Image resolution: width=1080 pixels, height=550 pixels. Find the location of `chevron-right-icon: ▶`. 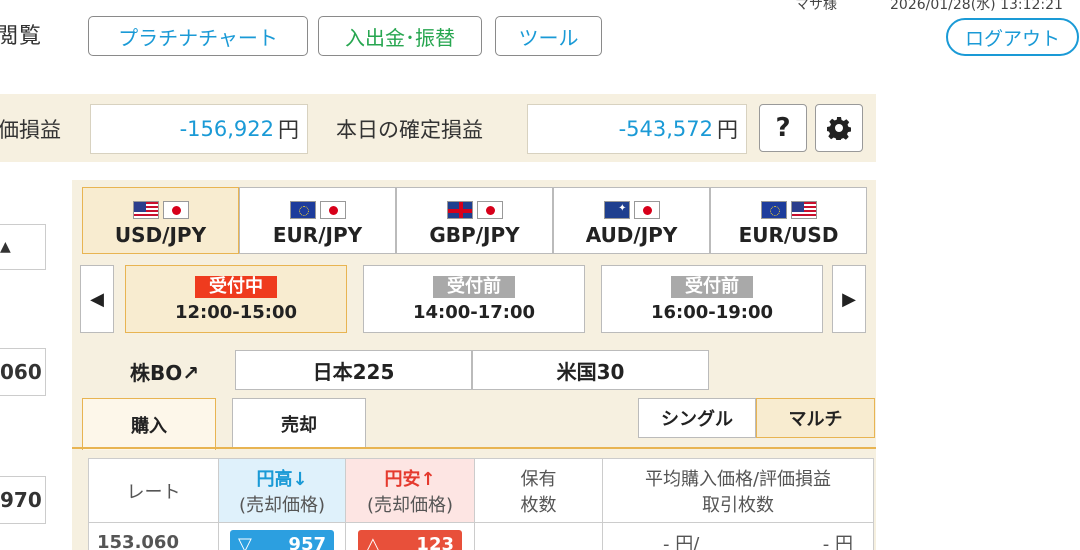

chevron-right-icon: ▶ is located at coordinates (849, 299).